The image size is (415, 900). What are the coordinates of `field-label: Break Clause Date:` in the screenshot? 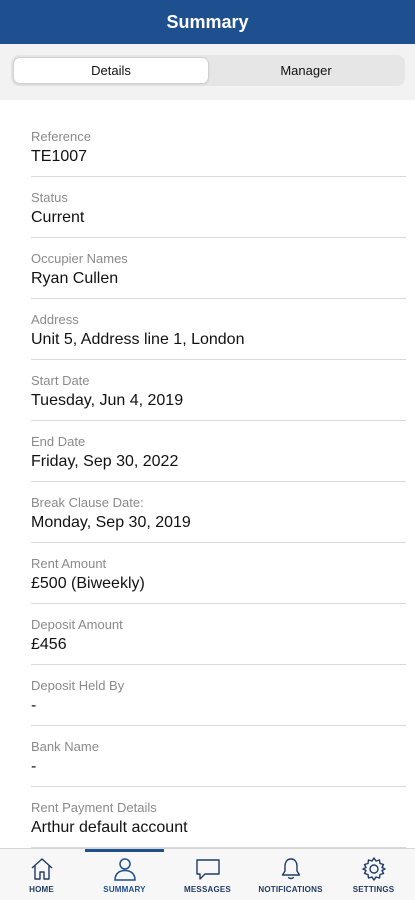 It's located at (87, 502).